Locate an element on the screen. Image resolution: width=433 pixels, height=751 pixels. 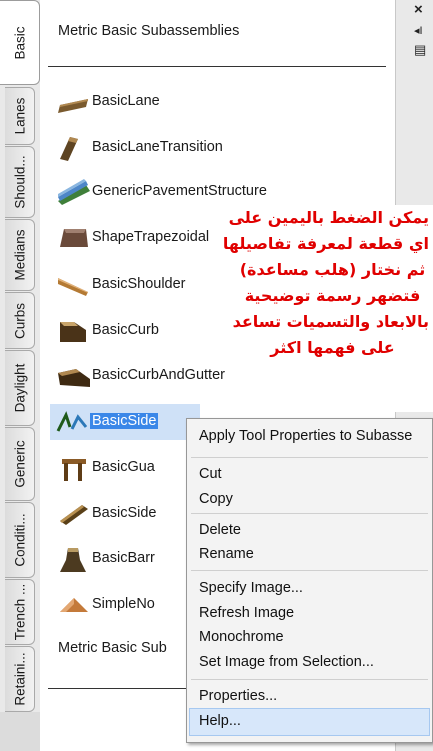
annotation-line: بالابعاد والتسميات تساعد is located at coordinates (330, 321).